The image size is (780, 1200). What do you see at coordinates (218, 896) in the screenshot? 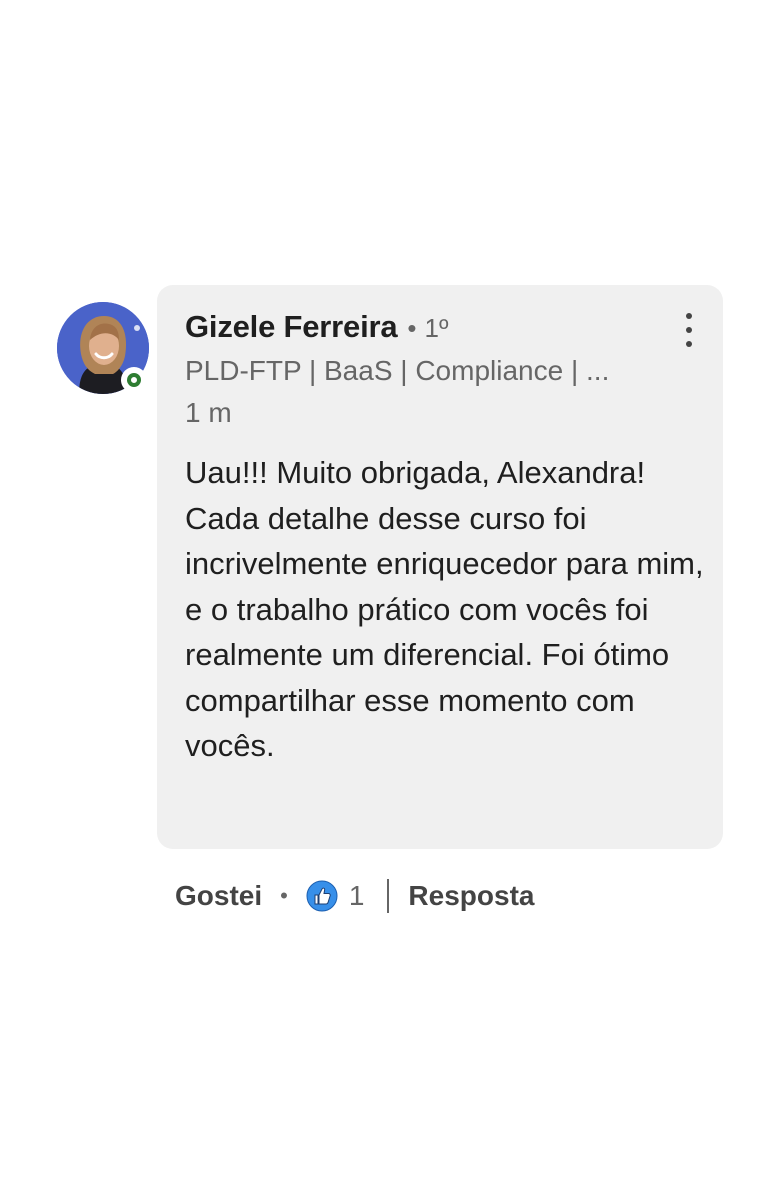
I see `like-button: Gostei` at bounding box center [218, 896].